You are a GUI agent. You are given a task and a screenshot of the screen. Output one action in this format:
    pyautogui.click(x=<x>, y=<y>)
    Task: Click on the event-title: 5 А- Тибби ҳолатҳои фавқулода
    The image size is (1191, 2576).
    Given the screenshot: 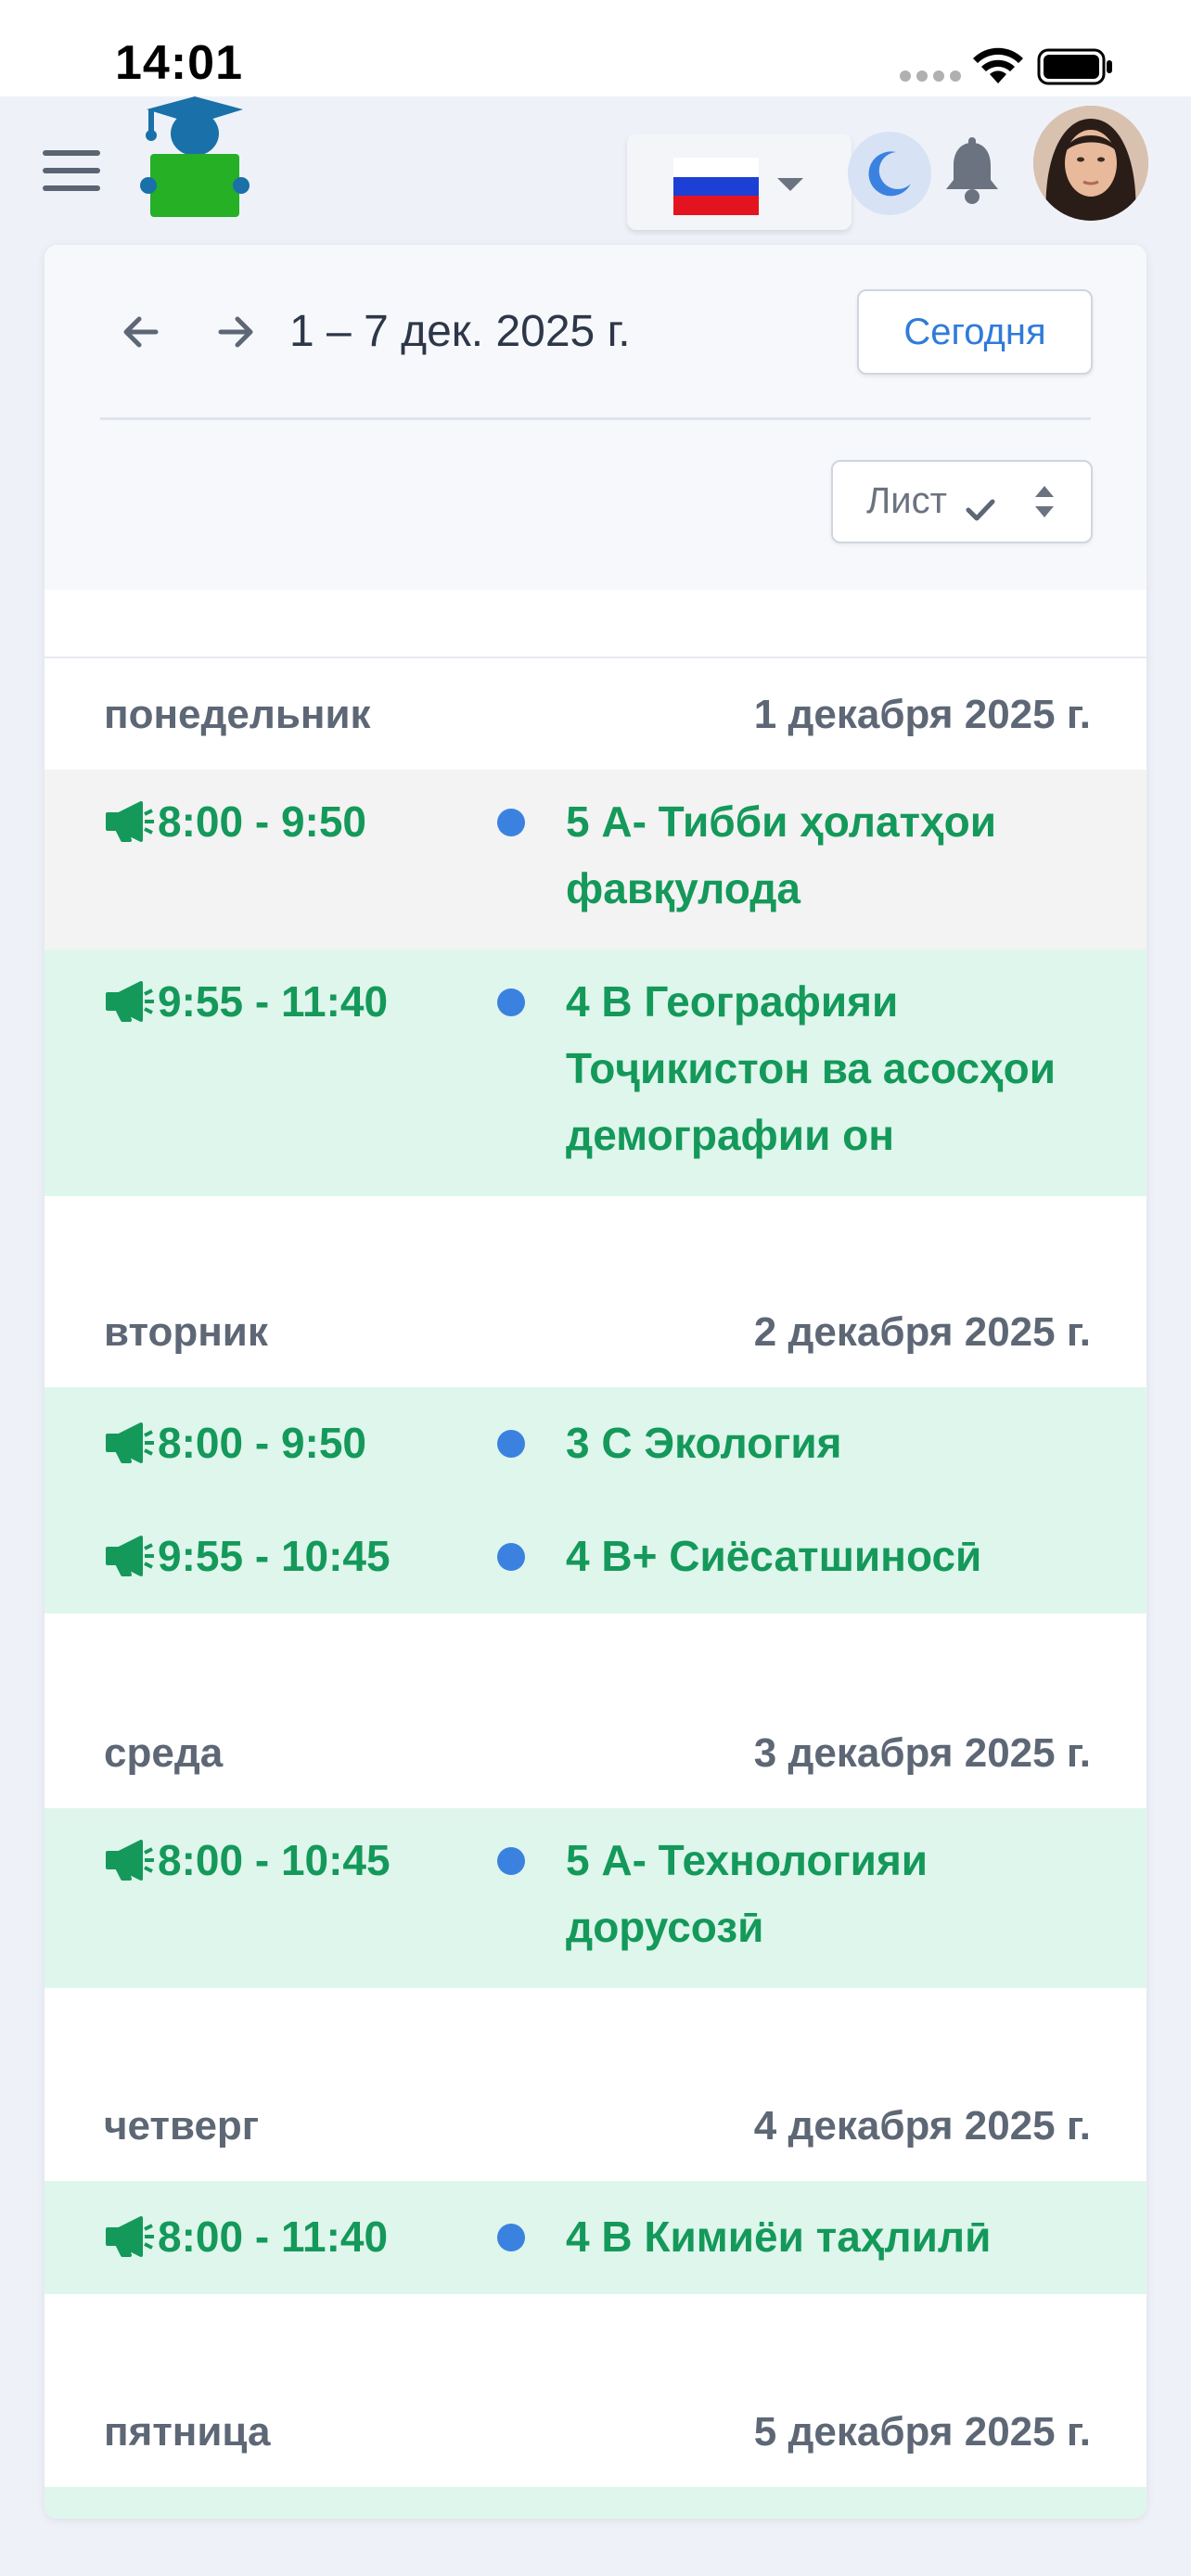 What is the action you would take?
    pyautogui.click(x=781, y=854)
    